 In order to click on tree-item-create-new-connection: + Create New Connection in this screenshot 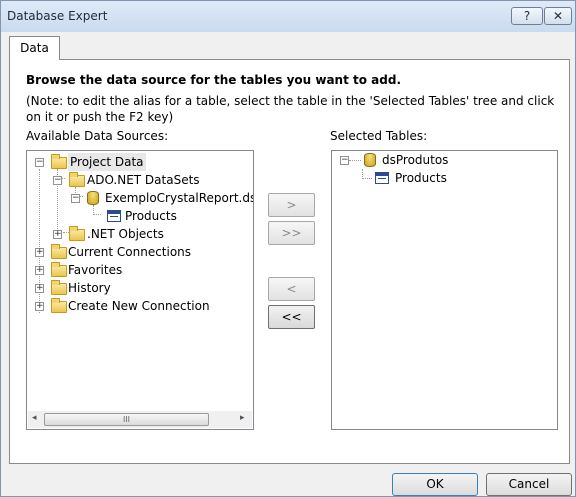, I will do `click(137, 306)`.